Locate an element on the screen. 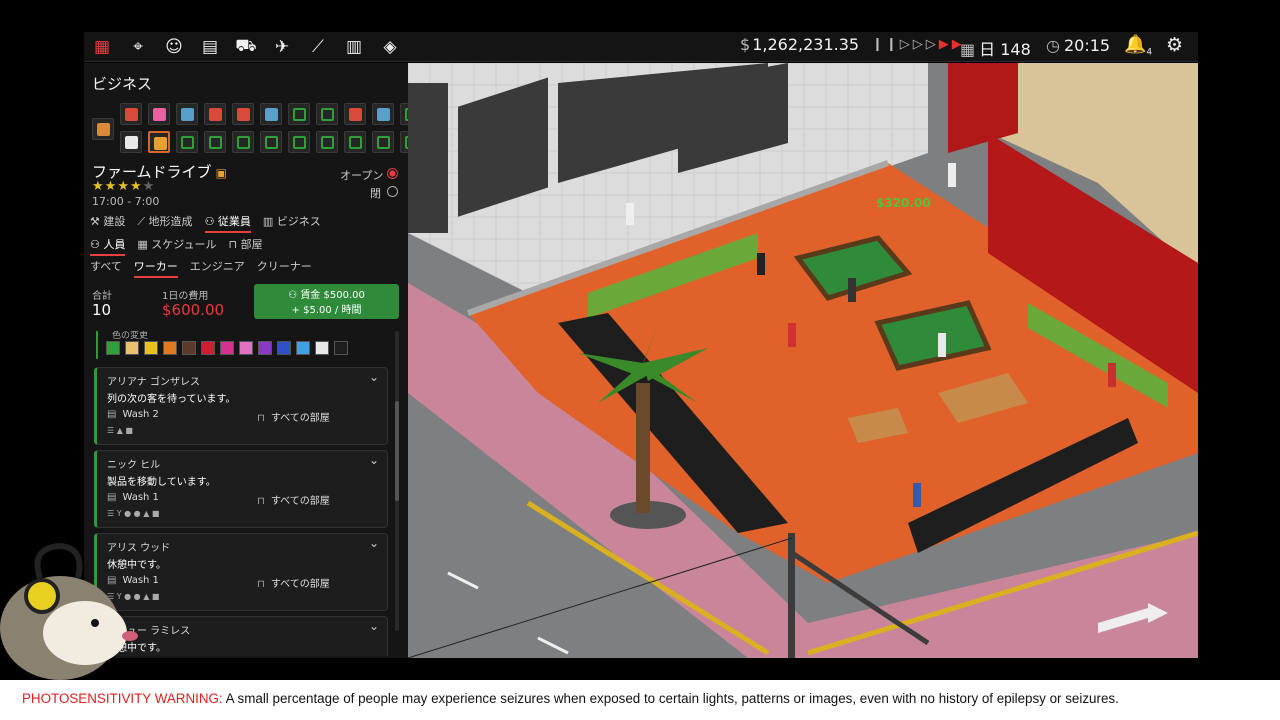  settings-button: ⚙ is located at coordinates (1174, 45).